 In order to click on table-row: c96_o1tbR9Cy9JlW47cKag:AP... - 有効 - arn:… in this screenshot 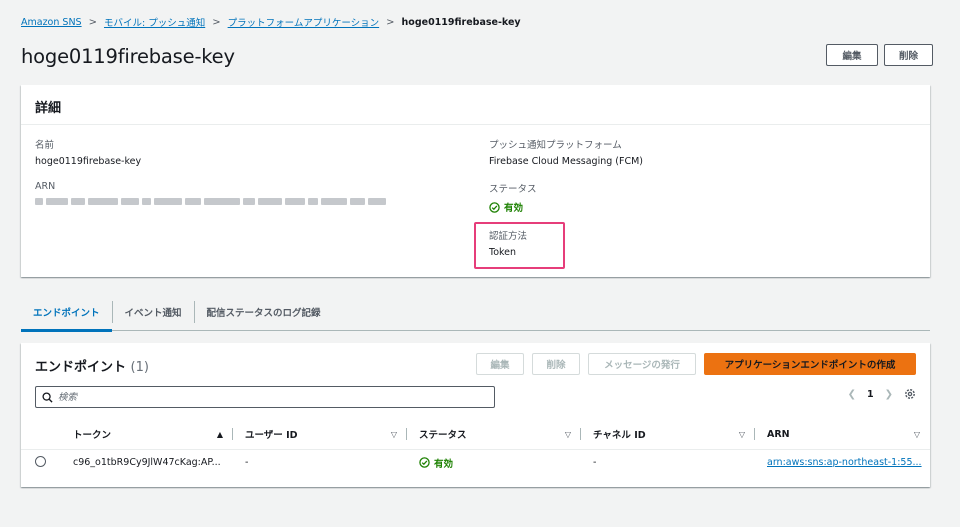, I will do `click(475, 462)`.